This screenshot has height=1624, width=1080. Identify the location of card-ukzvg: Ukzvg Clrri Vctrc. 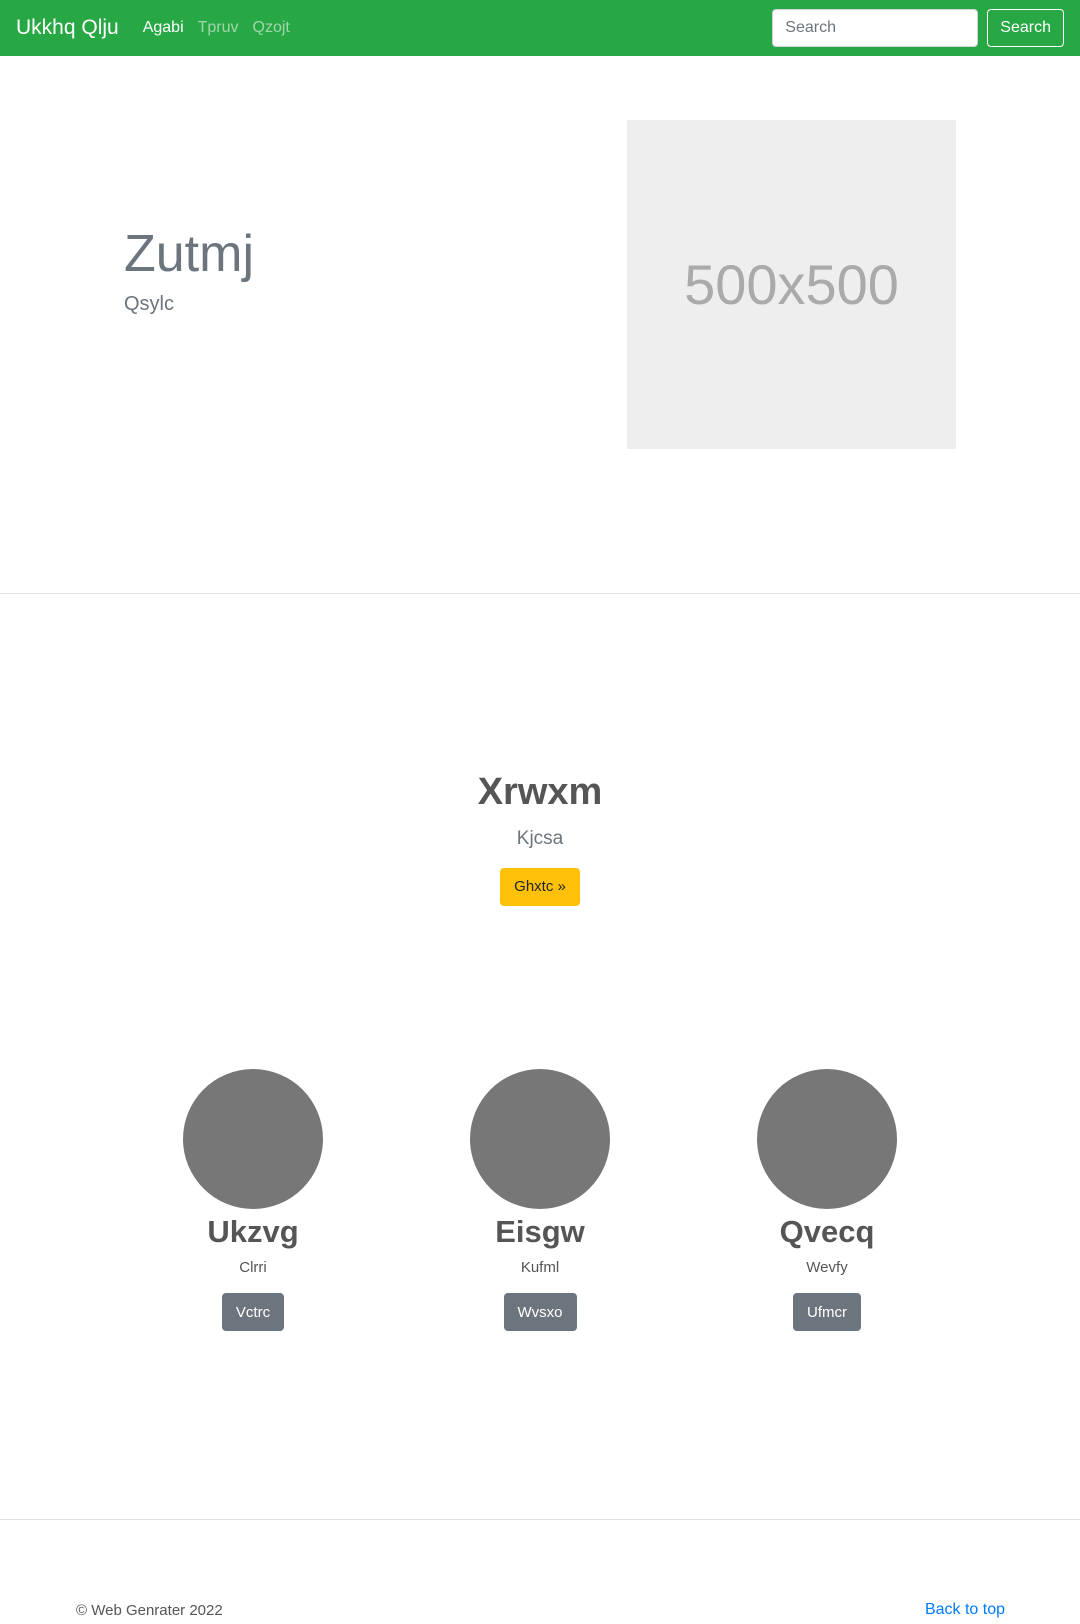
(253, 1200).